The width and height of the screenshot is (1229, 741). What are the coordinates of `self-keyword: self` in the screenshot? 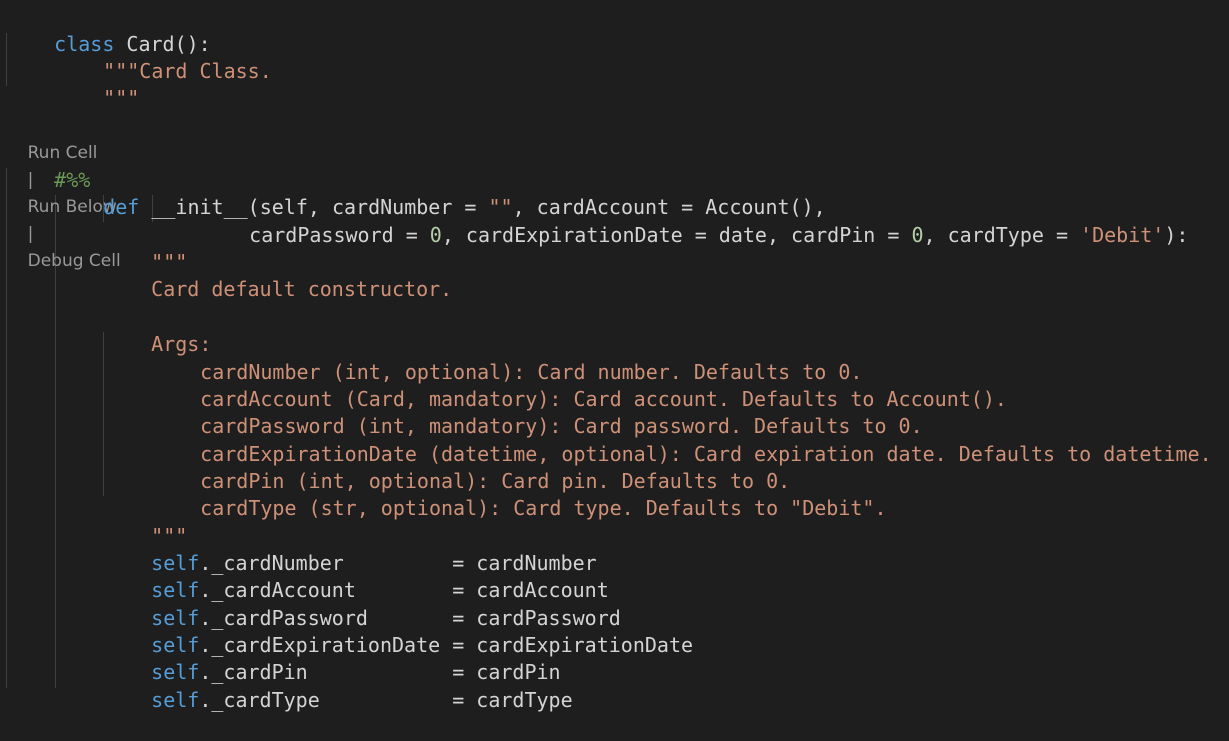 It's located at (175, 700).